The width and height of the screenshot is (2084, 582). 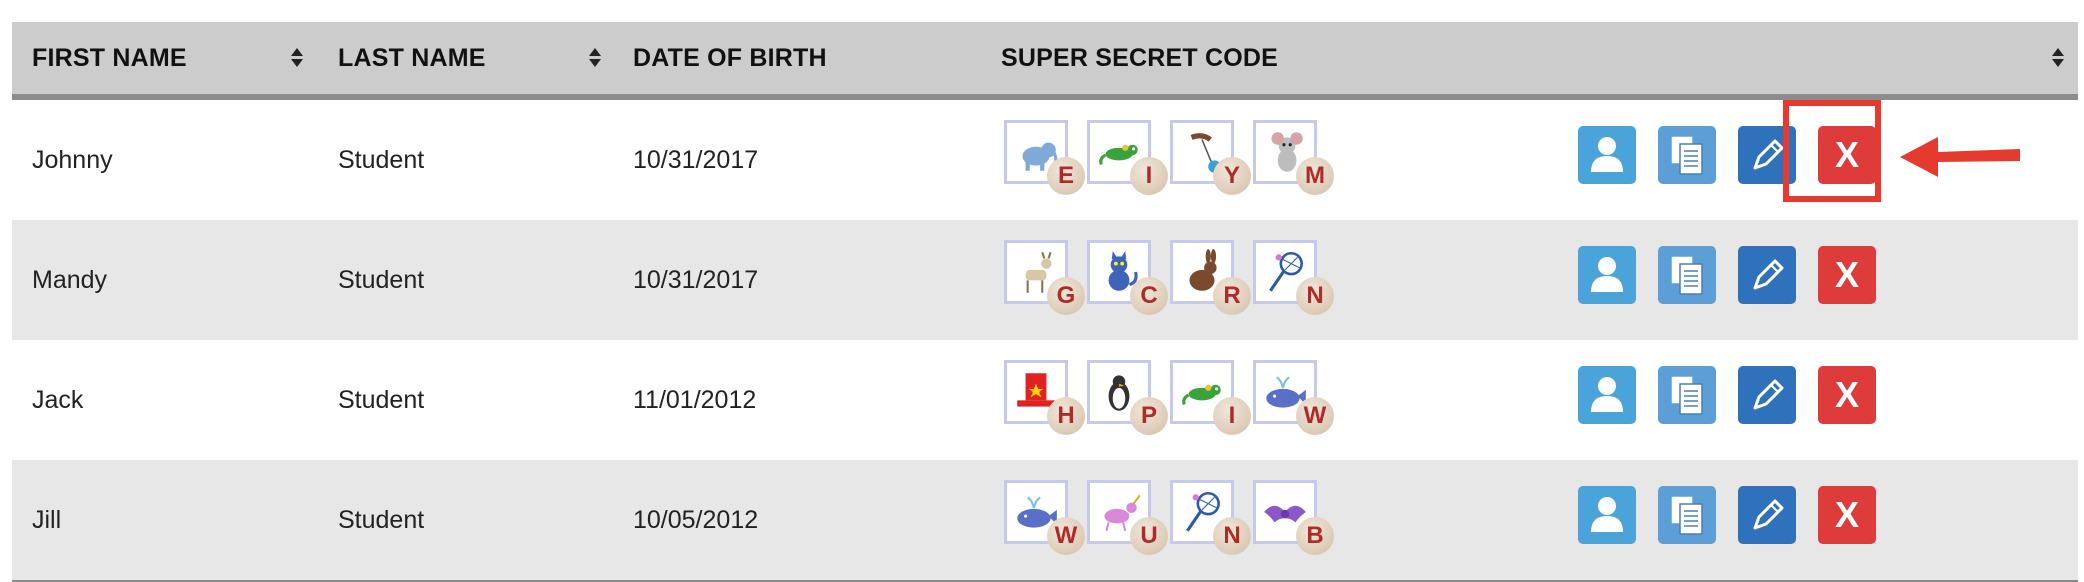 What do you see at coordinates (1127, 397) in the screenshot?
I see `secret-code-tile: P` at bounding box center [1127, 397].